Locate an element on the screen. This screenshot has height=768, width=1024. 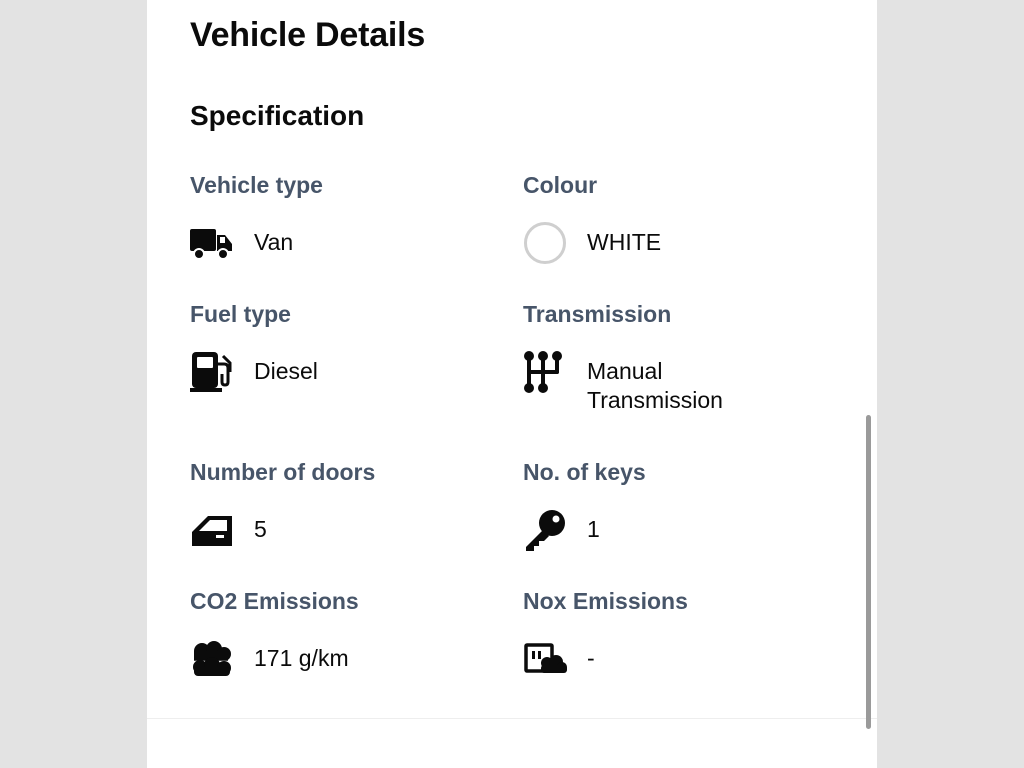
fuel-pump-icon is located at coordinates (212, 372).